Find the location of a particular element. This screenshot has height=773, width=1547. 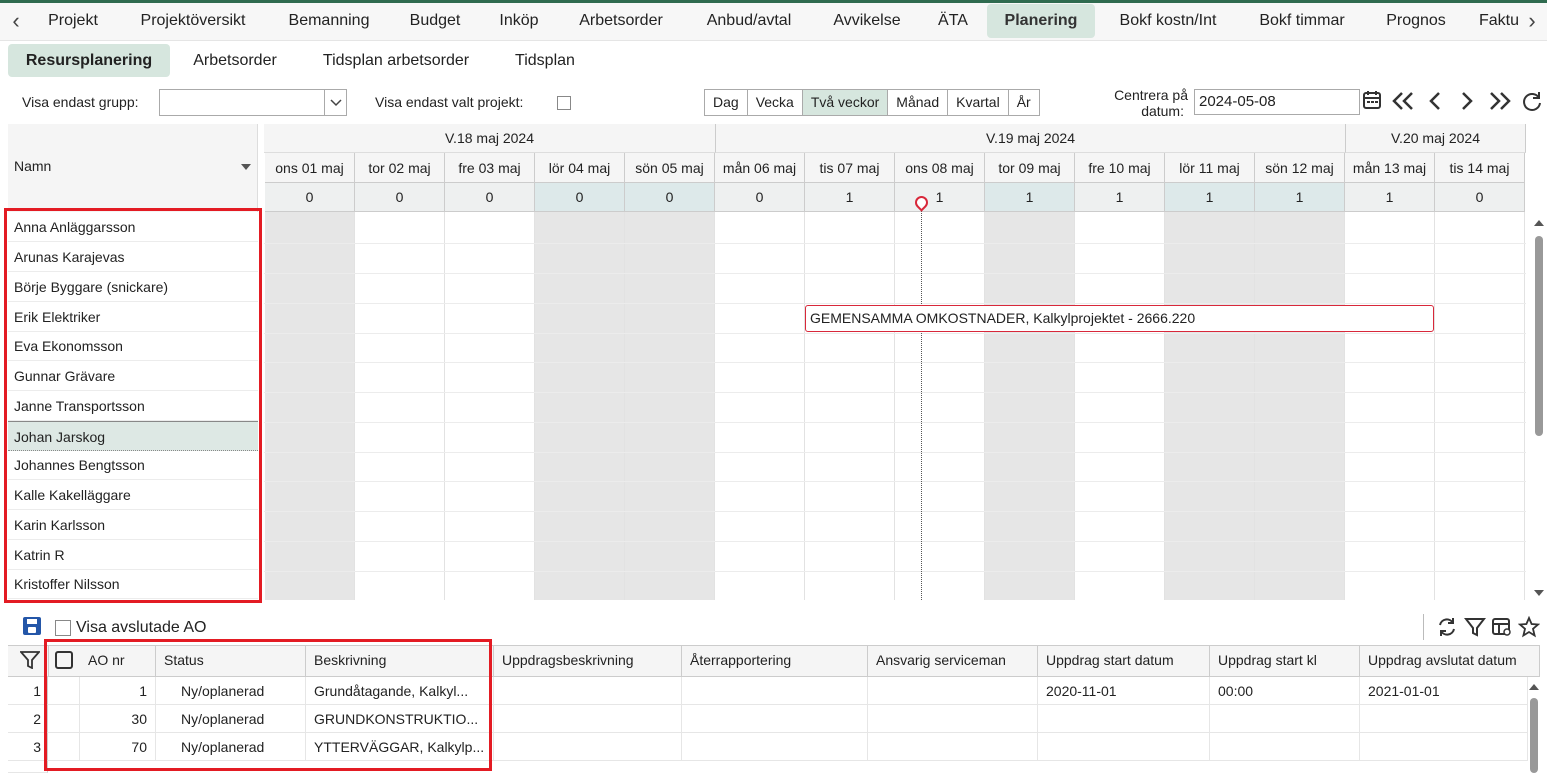

group-filter-select is located at coordinates (253, 102).